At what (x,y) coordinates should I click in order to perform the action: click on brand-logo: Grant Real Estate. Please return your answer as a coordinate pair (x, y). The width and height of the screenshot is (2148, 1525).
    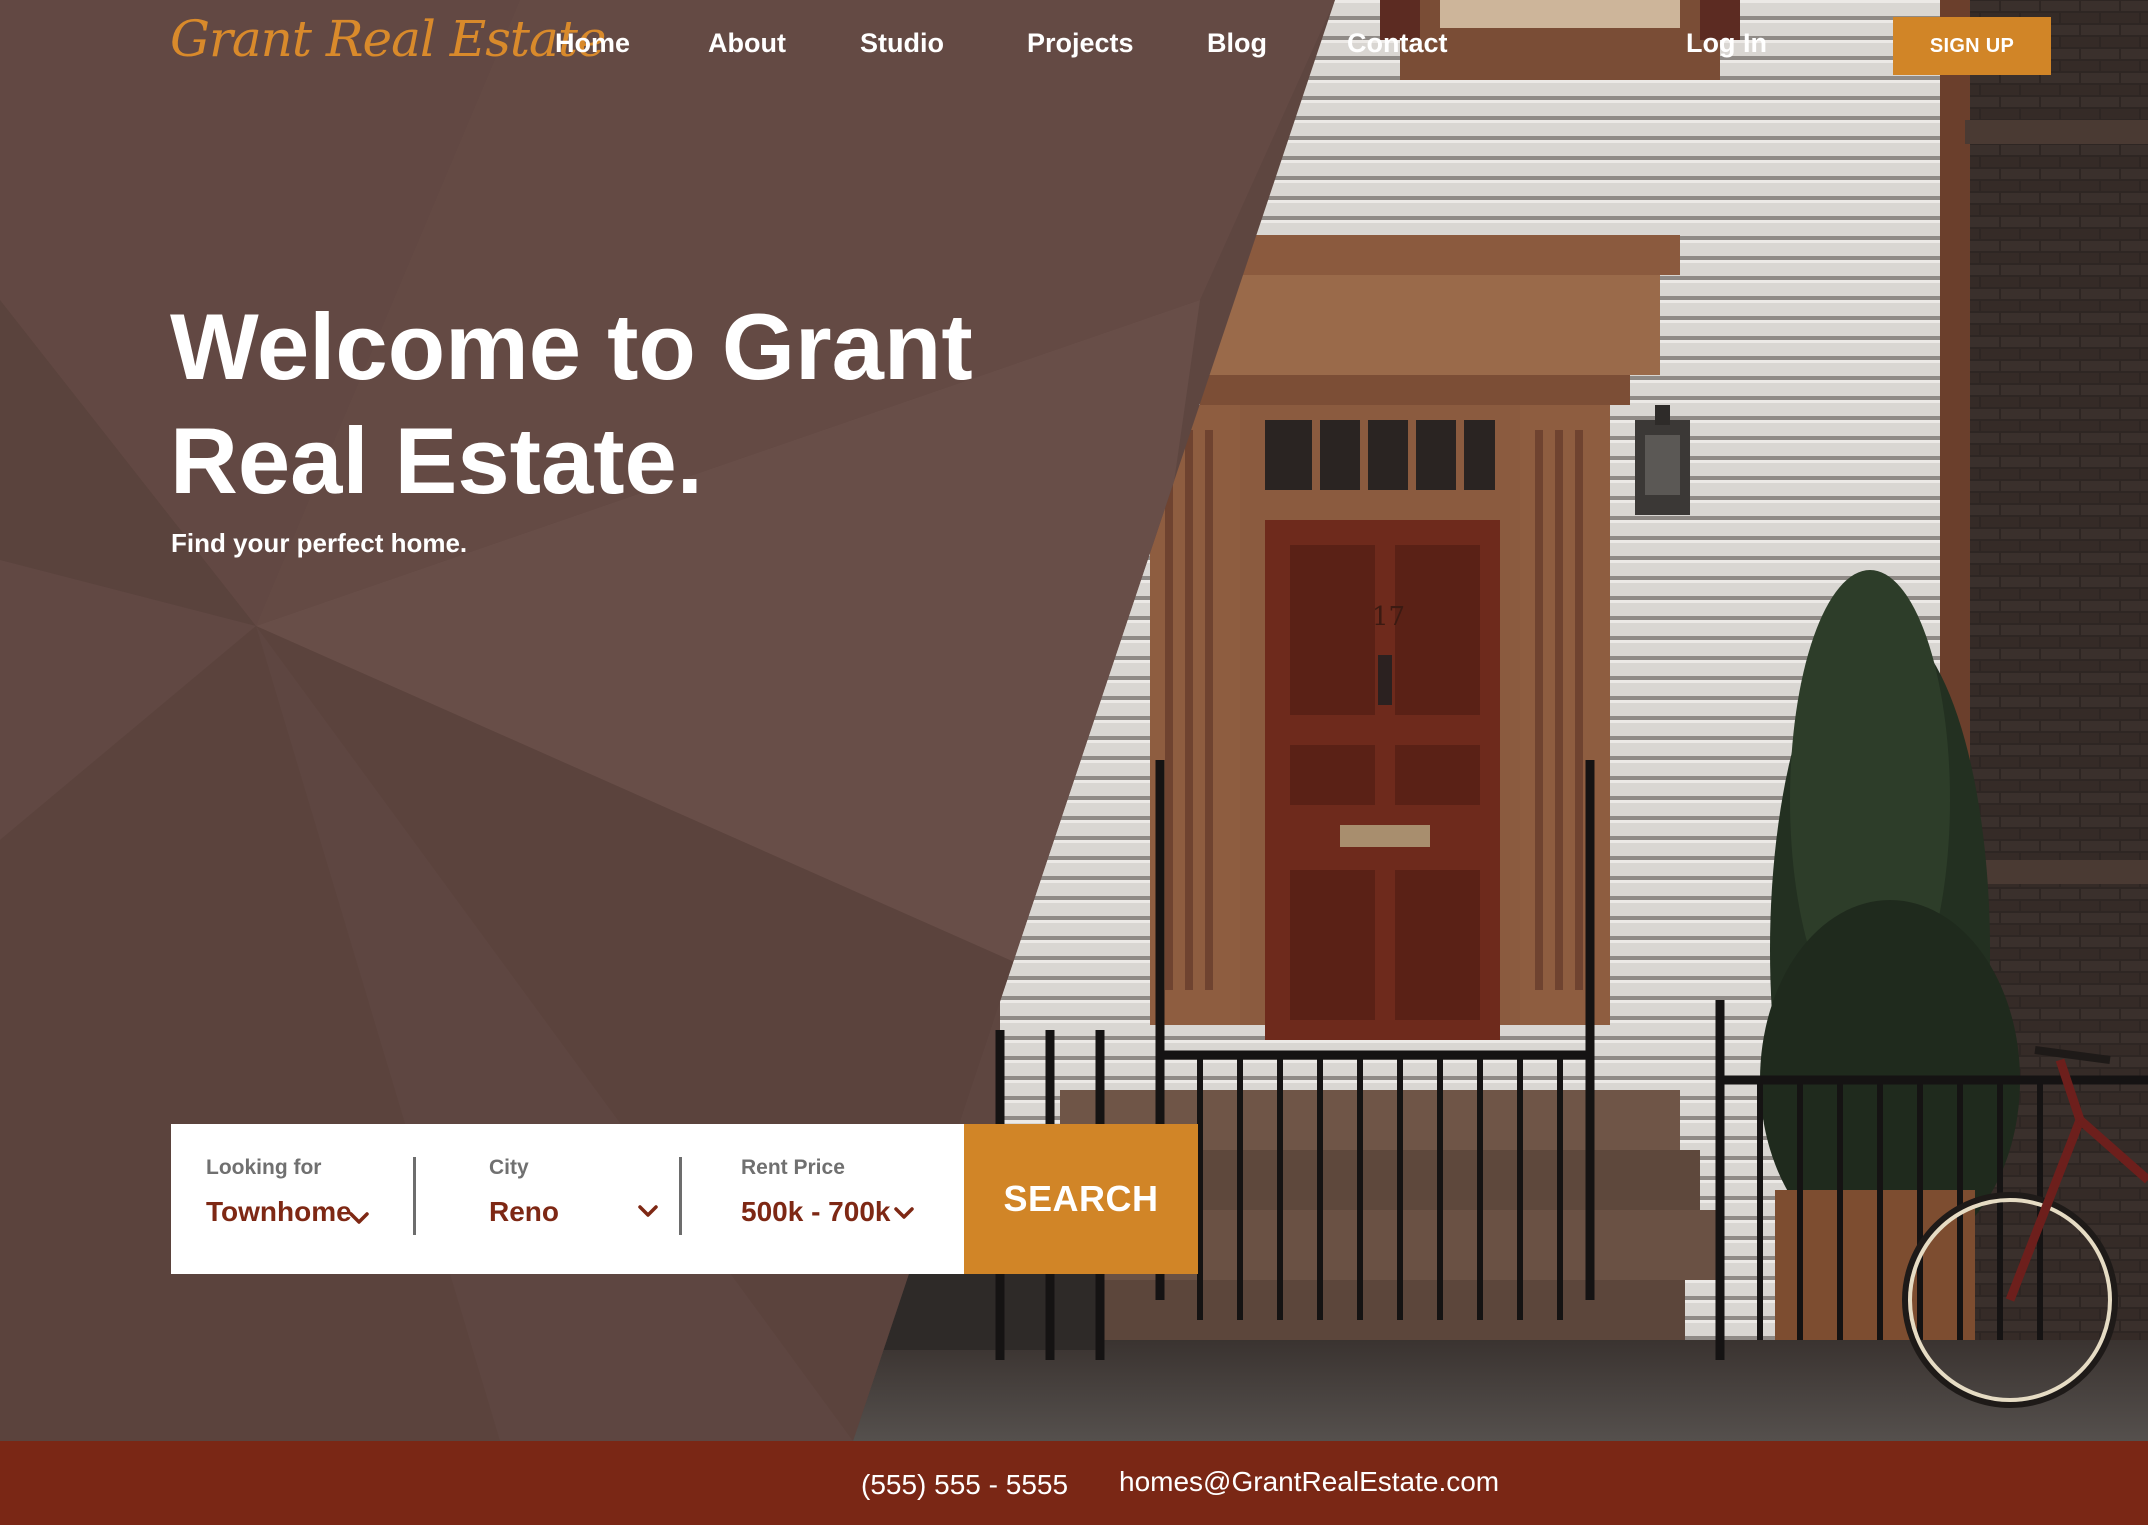
    Looking at the image, I should click on (388, 39).